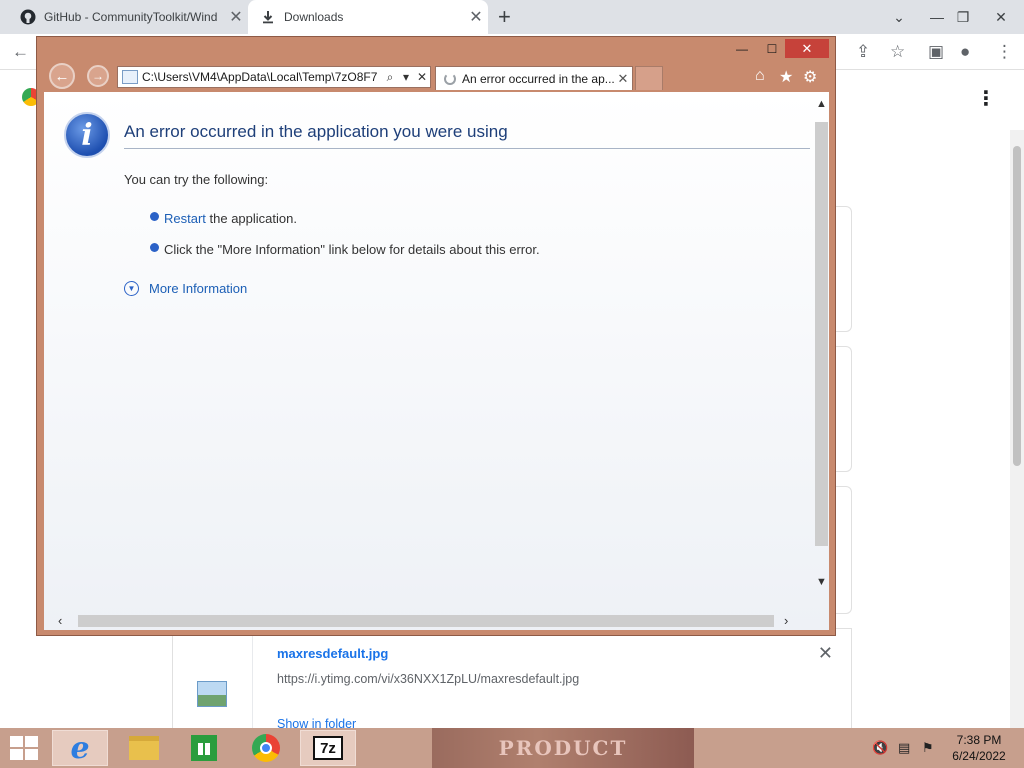  What do you see at coordinates (821, 104) in the screenshot?
I see `scroll-up-icon: ▲` at bounding box center [821, 104].